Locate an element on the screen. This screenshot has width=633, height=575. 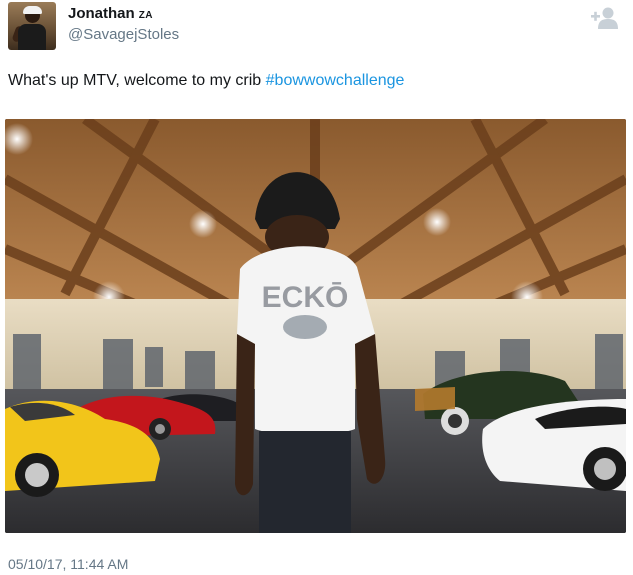
author-handle: @SavagejStoles is located at coordinates (123, 34).